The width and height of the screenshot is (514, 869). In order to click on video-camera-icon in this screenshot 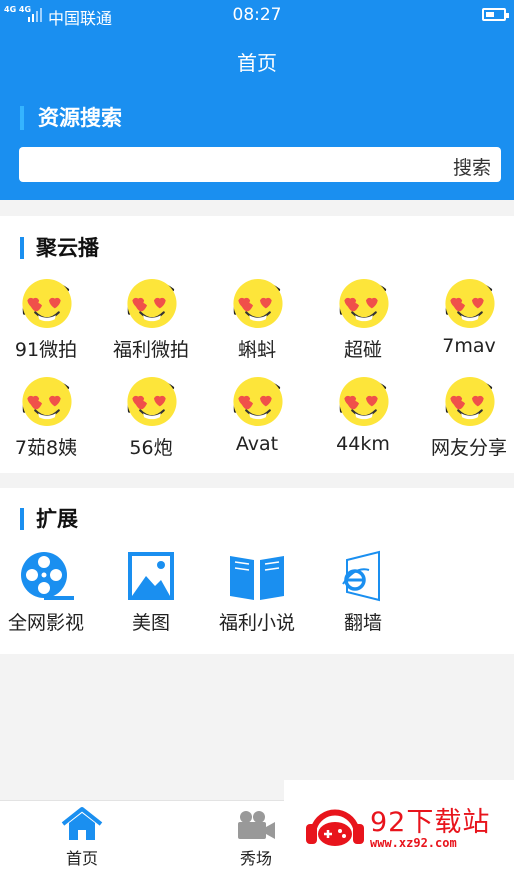, I will do `click(256, 825)`.